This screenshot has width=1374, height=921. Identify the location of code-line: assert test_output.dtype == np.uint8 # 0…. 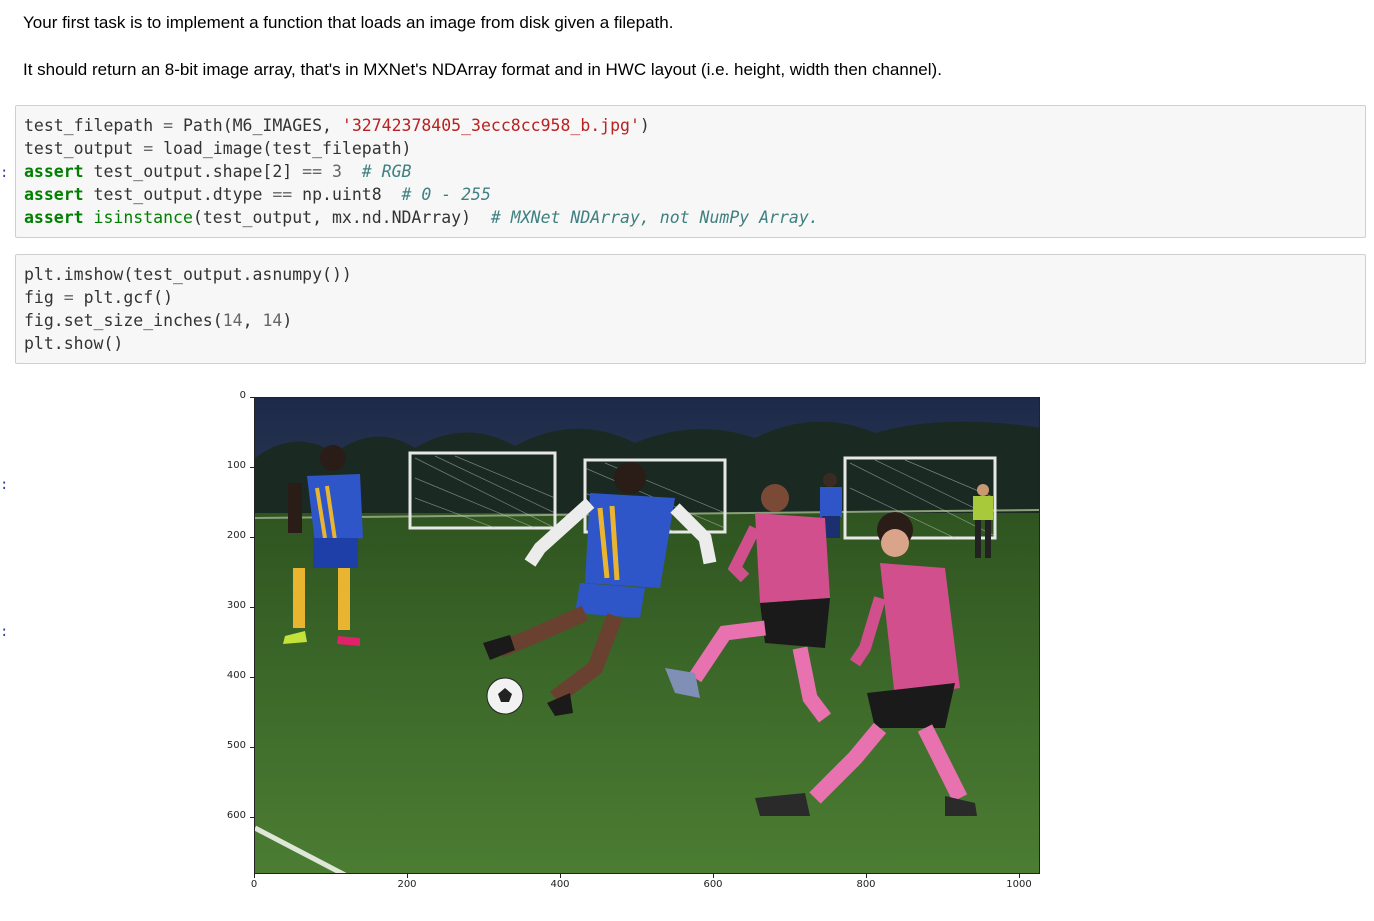
(257, 194).